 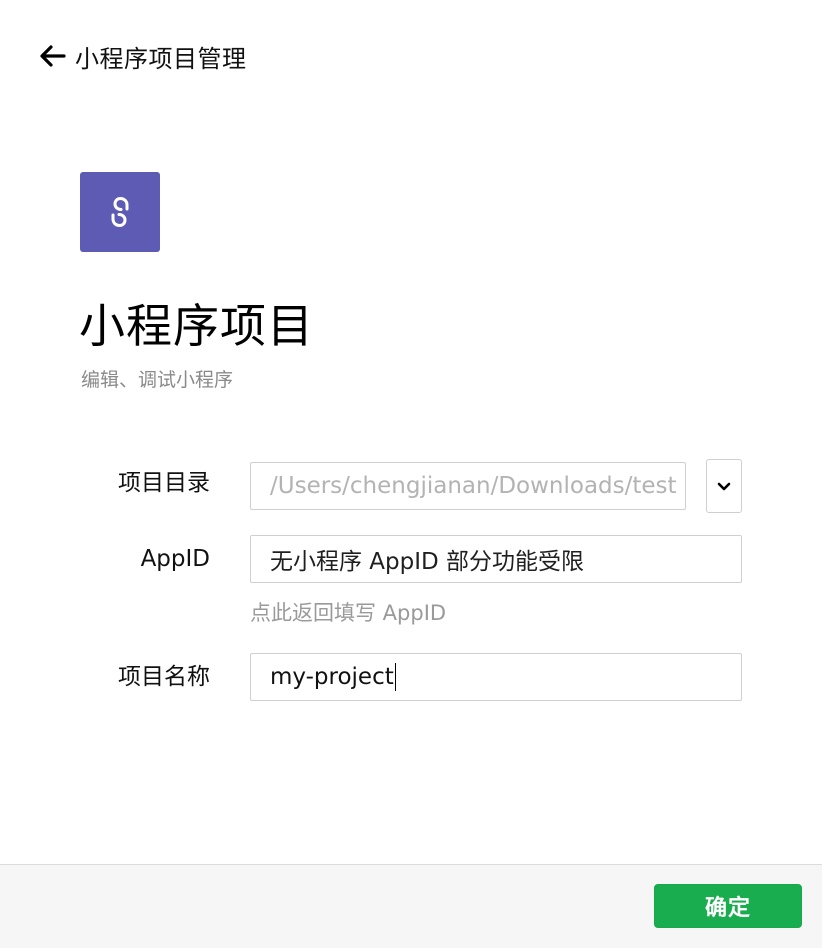 I want to click on appid-label: AppID, so click(x=175, y=559).